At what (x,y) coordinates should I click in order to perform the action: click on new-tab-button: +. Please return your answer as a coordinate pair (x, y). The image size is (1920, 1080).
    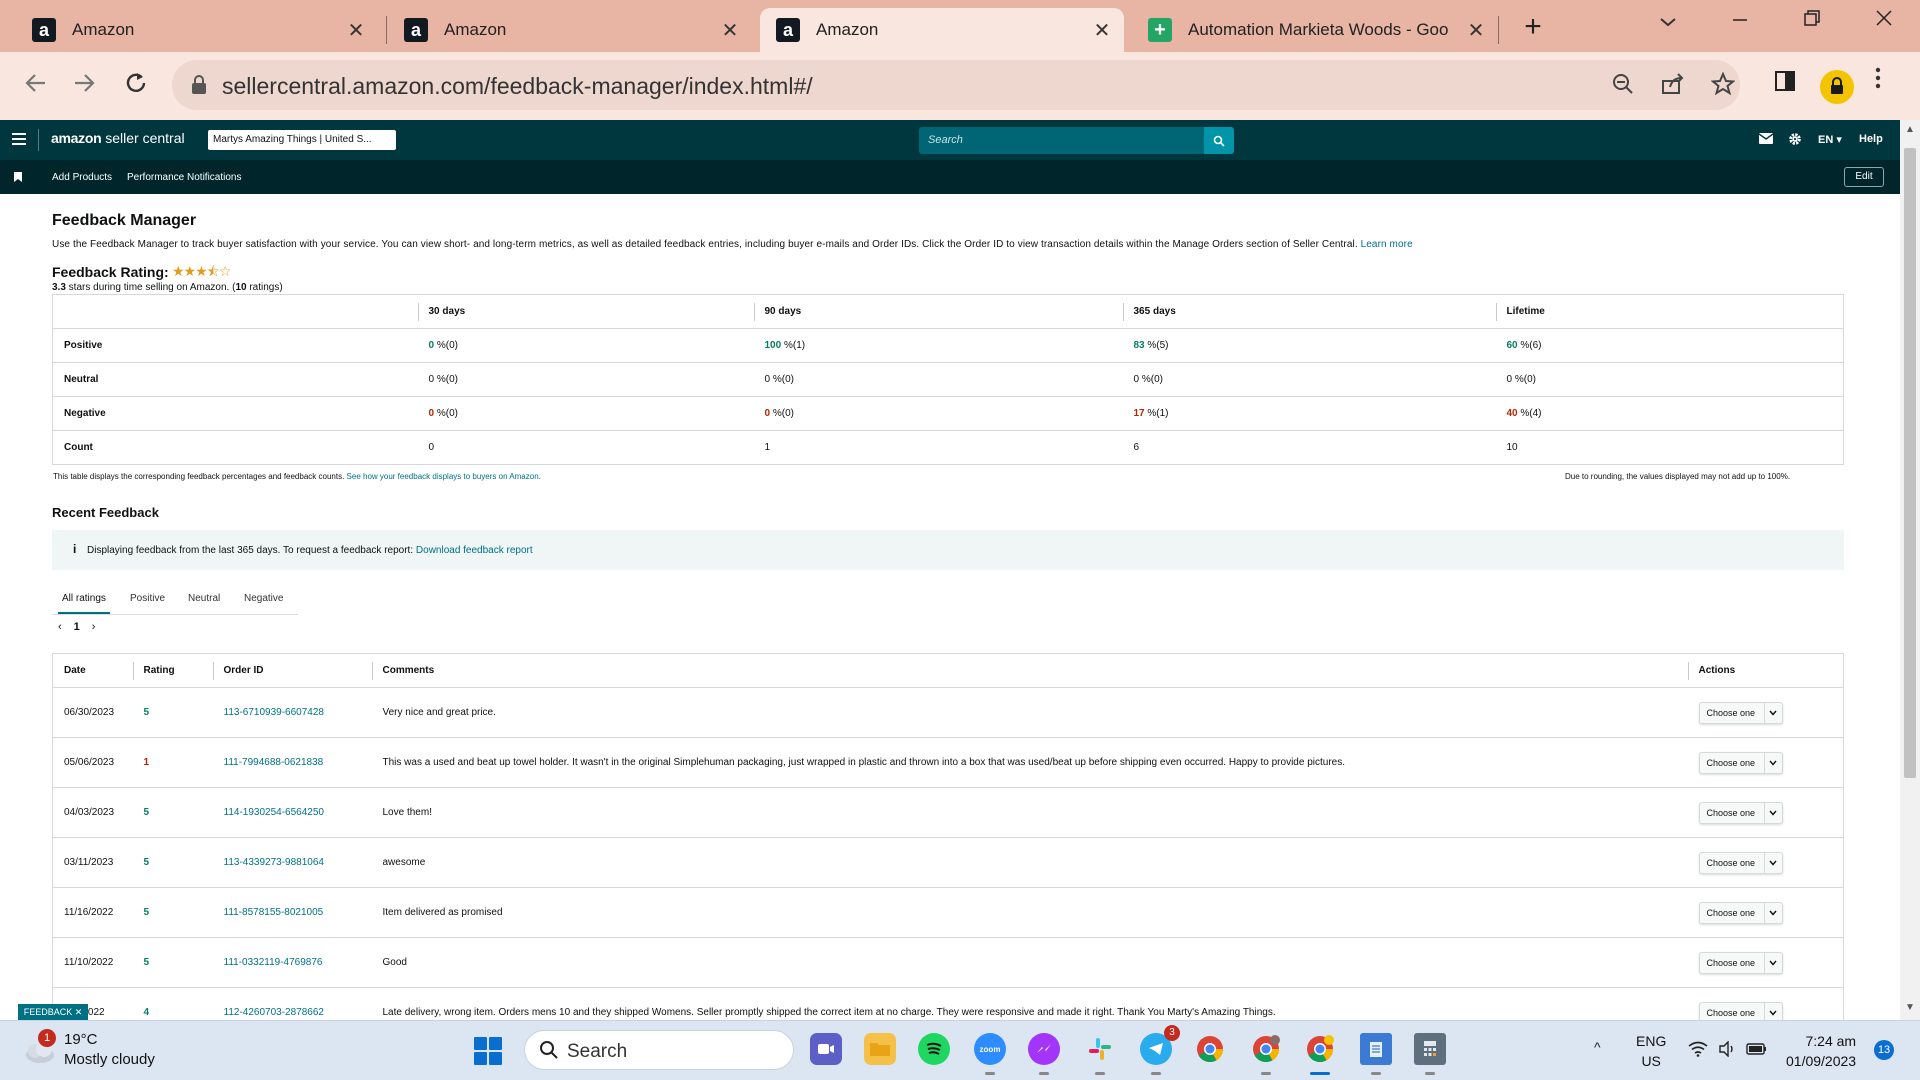
    Looking at the image, I should click on (1533, 27).